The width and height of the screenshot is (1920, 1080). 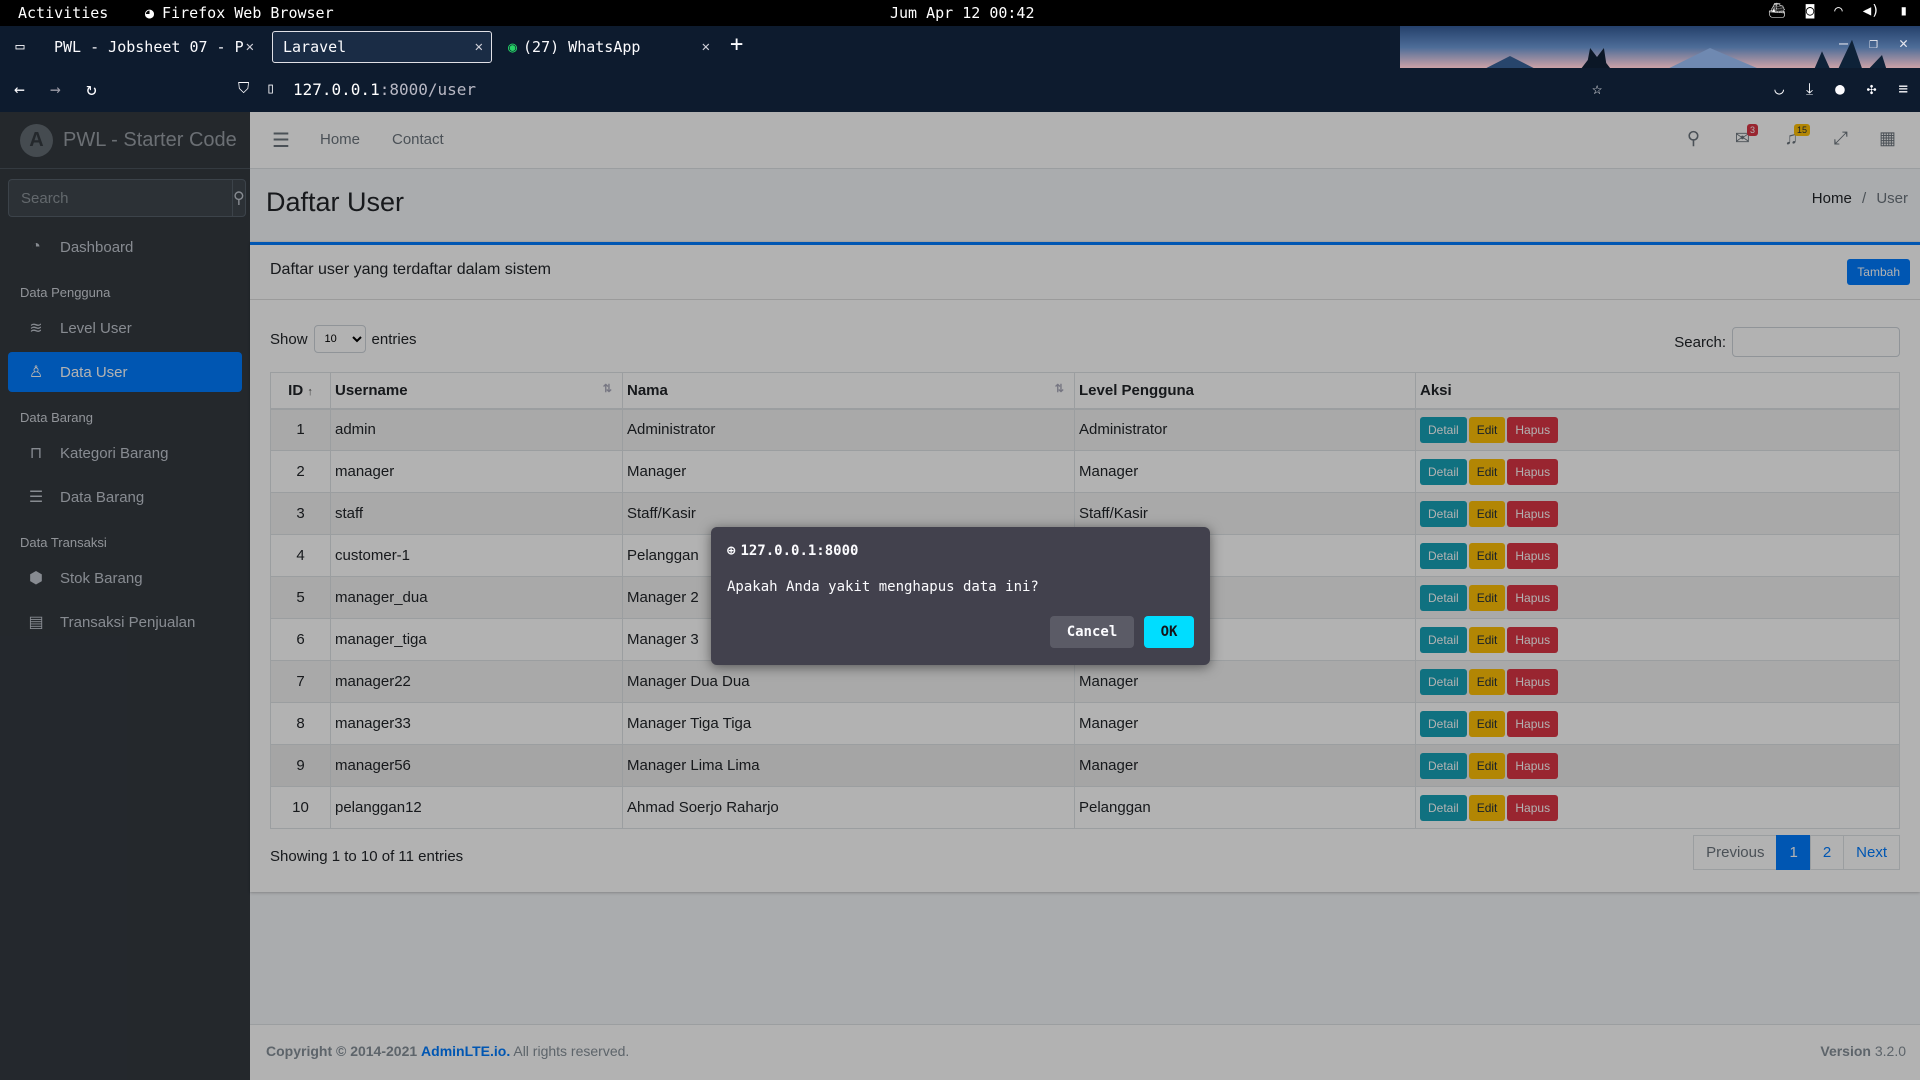 I want to click on clock: Jum Apr 12 00:42, so click(x=962, y=13).